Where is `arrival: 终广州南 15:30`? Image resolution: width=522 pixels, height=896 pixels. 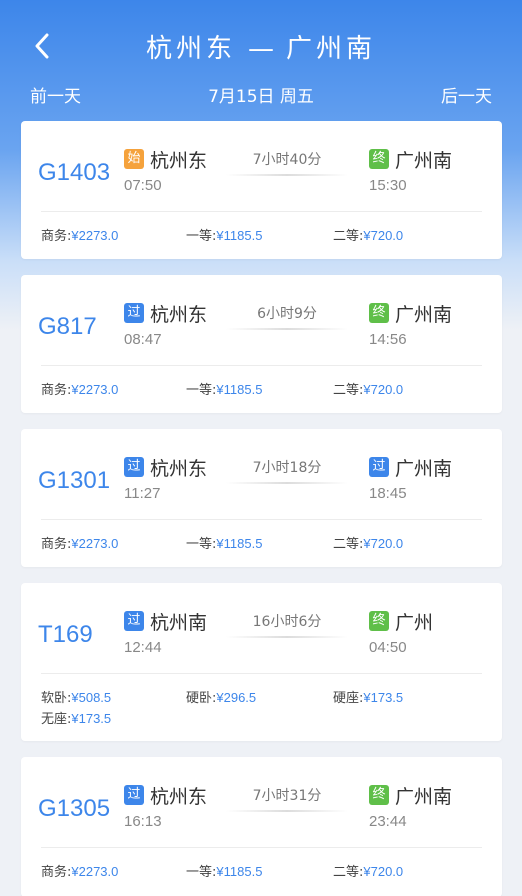 arrival: 终广州南 15:30 is located at coordinates (410, 170).